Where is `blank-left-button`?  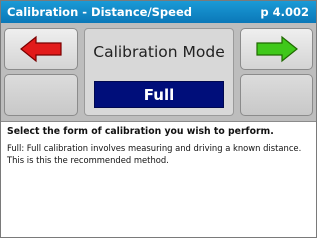
blank-left-button is located at coordinates (41, 95).